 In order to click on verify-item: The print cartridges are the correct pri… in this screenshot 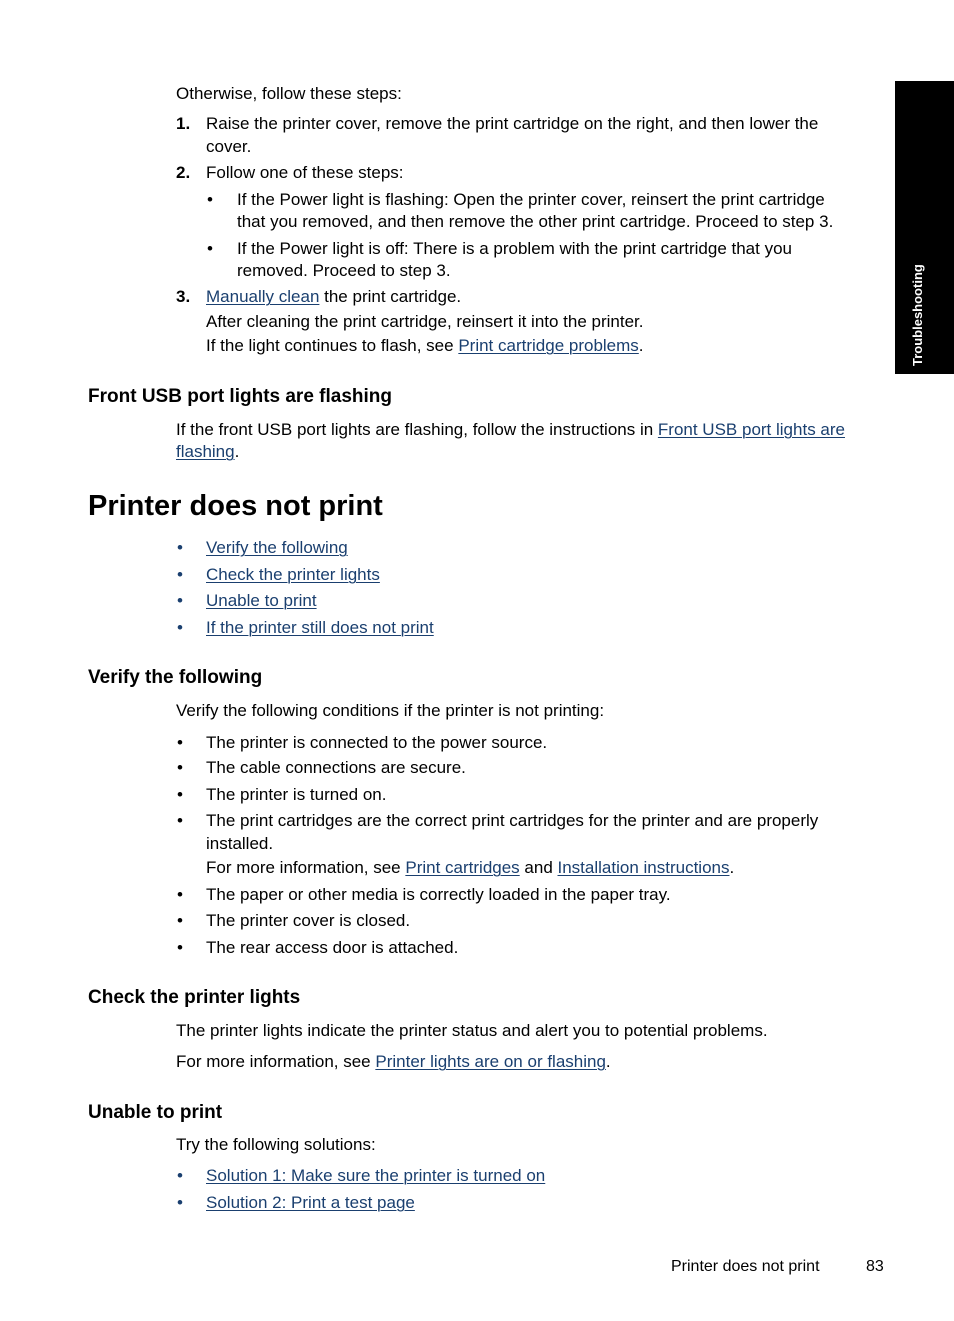, I will do `click(512, 820)`.